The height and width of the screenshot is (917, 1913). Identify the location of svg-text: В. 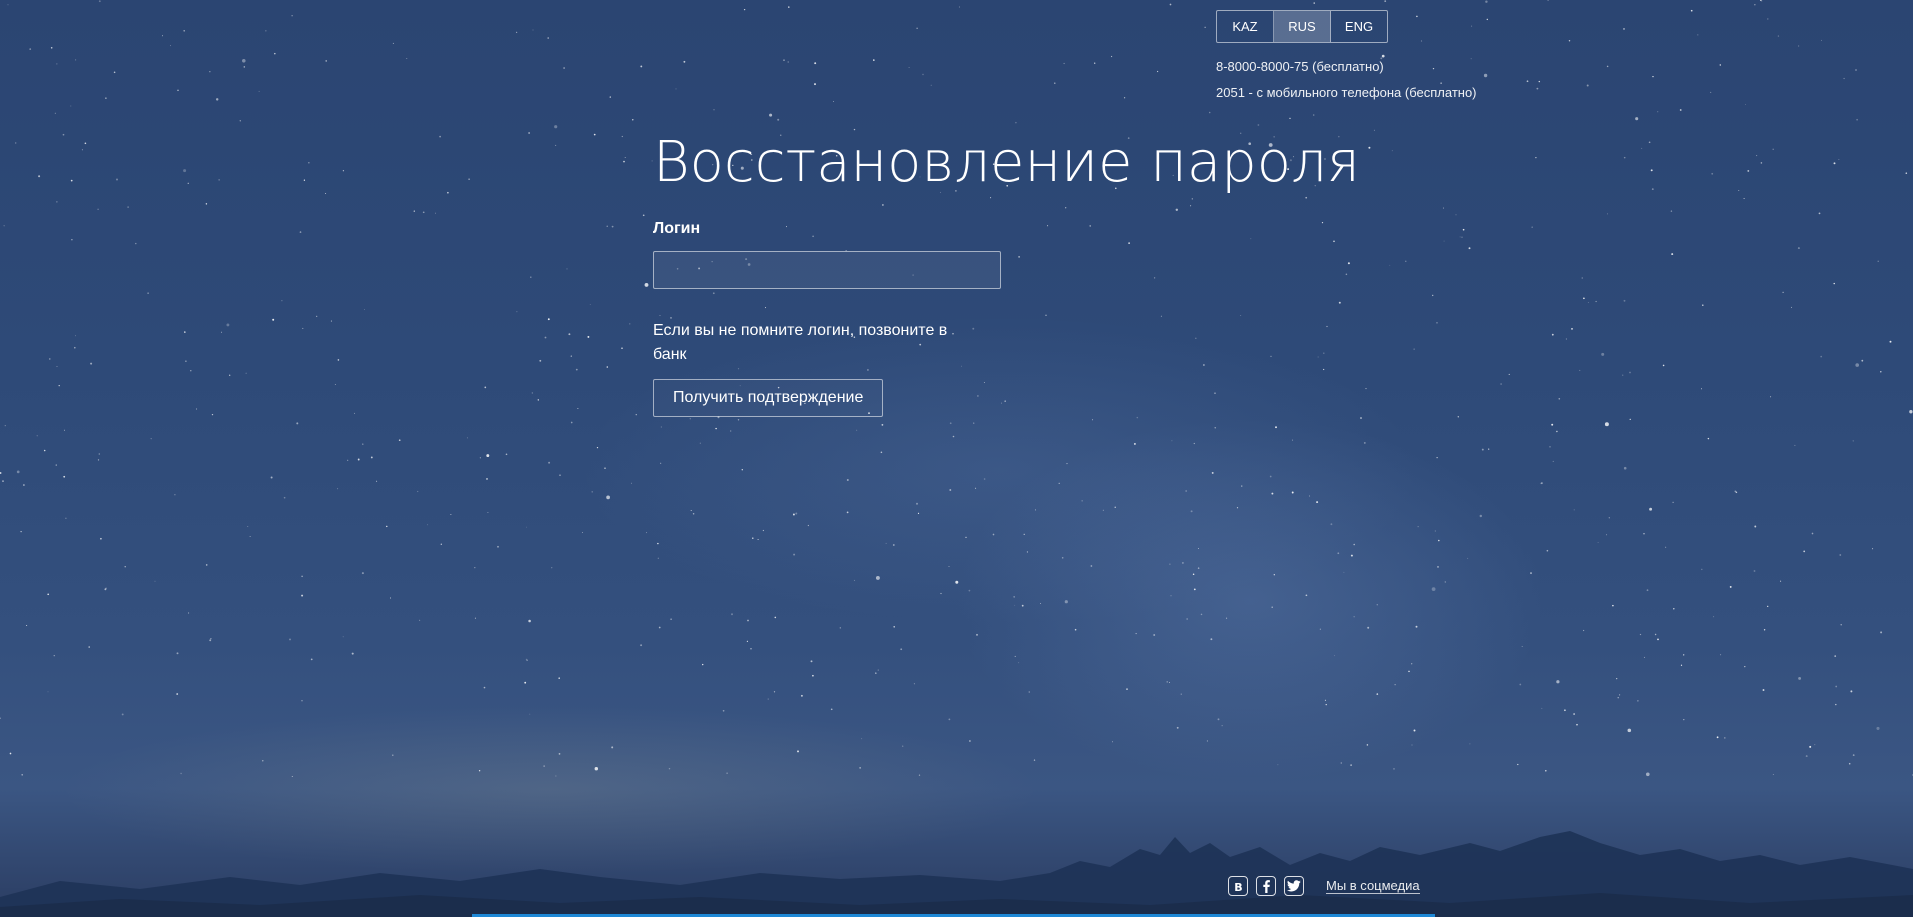
(1238, 886).